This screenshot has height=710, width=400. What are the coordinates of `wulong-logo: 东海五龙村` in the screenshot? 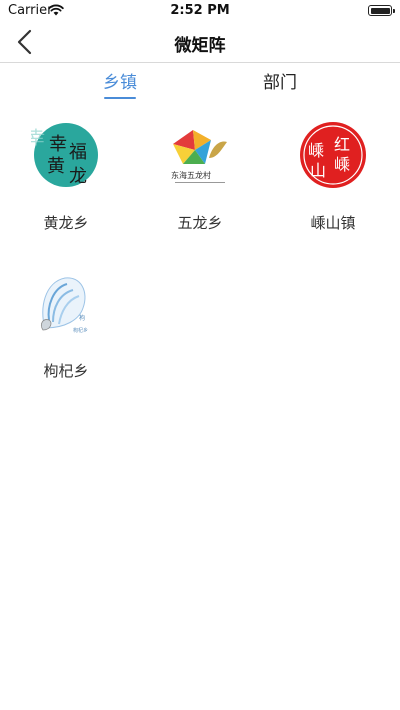 It's located at (199, 156).